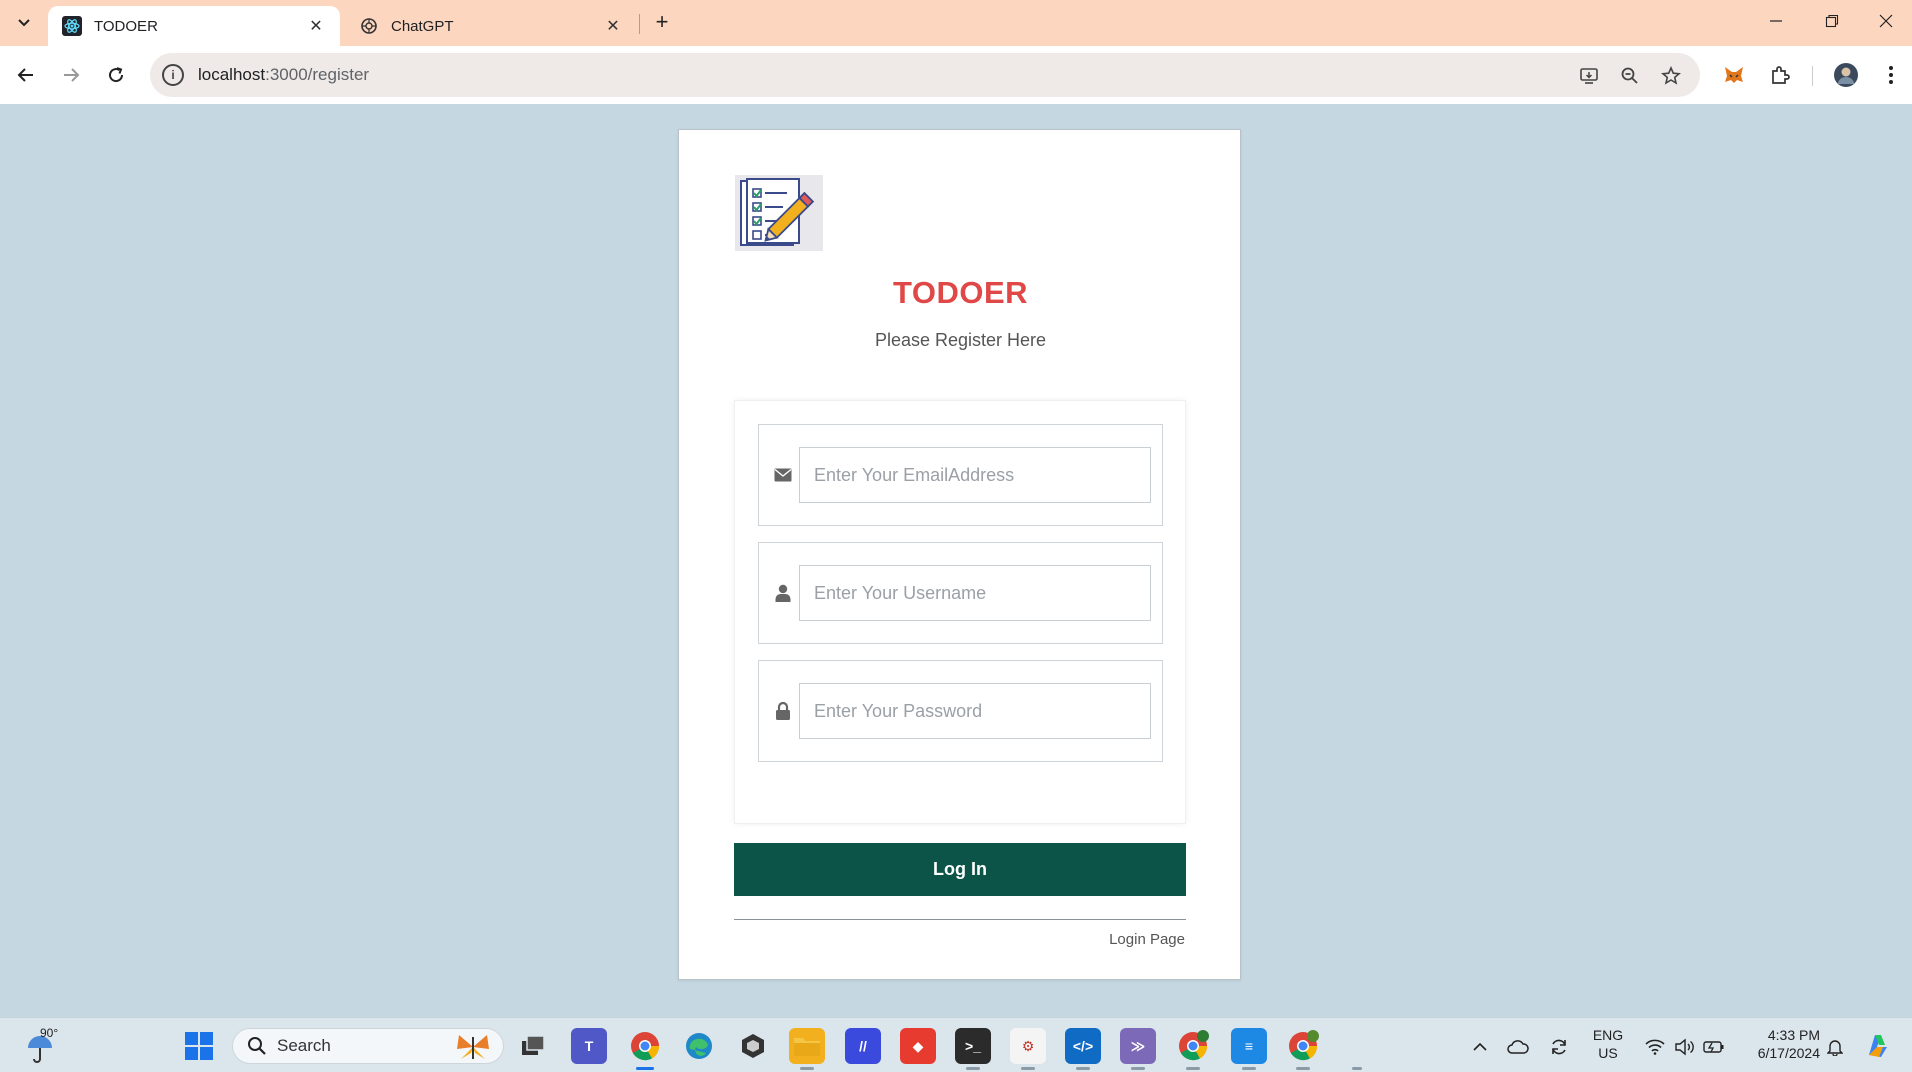  I want to click on close-window-button, so click(1886, 21).